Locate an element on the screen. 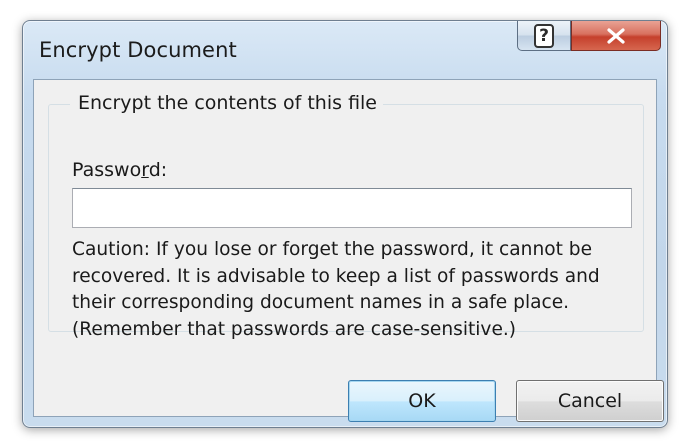  password-accelerator: r is located at coordinates (145, 170).